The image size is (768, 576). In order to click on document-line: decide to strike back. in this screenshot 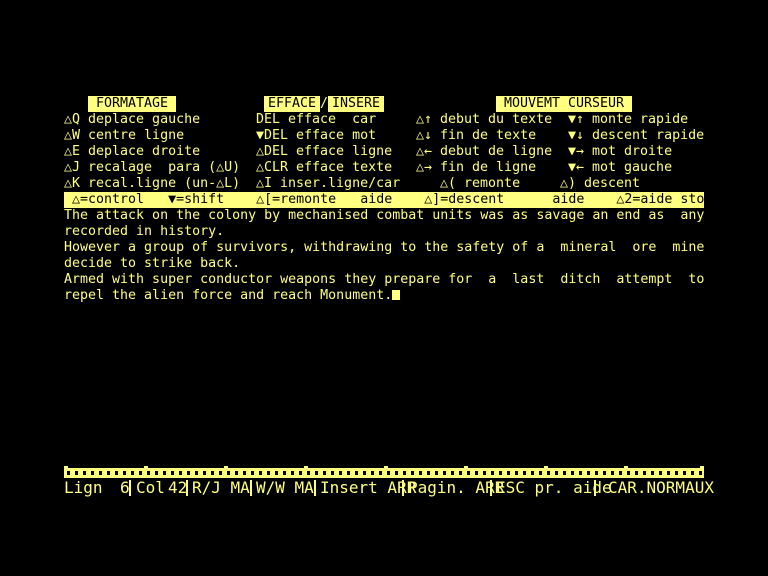, I will do `click(152, 264)`.